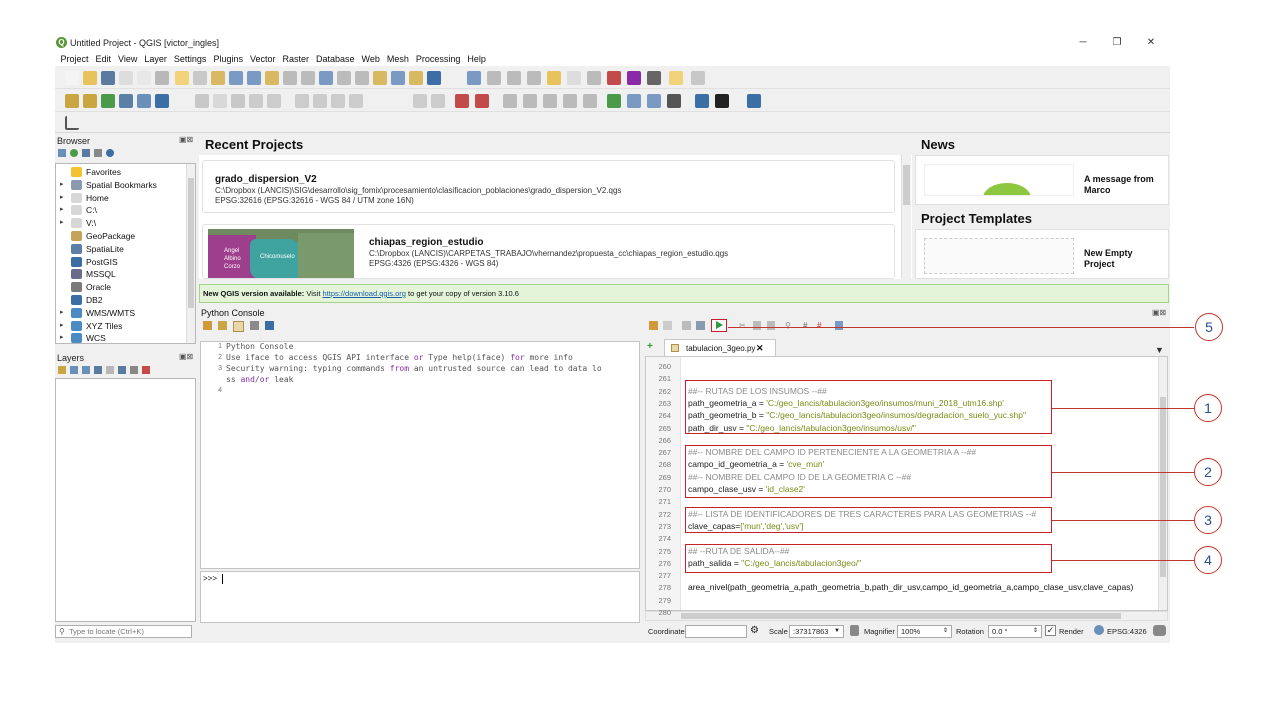  Describe the element at coordinates (754, 101) in the screenshot. I see `help-contents-icon` at that location.